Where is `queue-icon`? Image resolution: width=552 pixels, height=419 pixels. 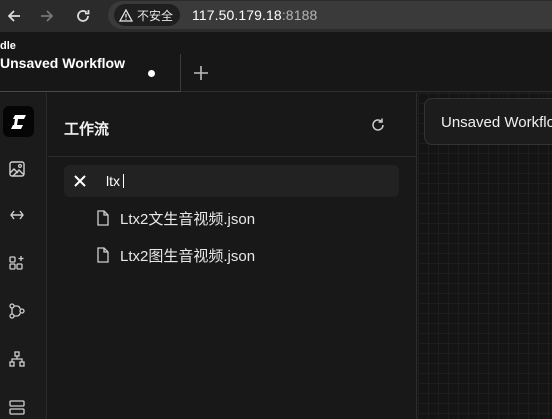
queue-icon is located at coordinates (17, 407).